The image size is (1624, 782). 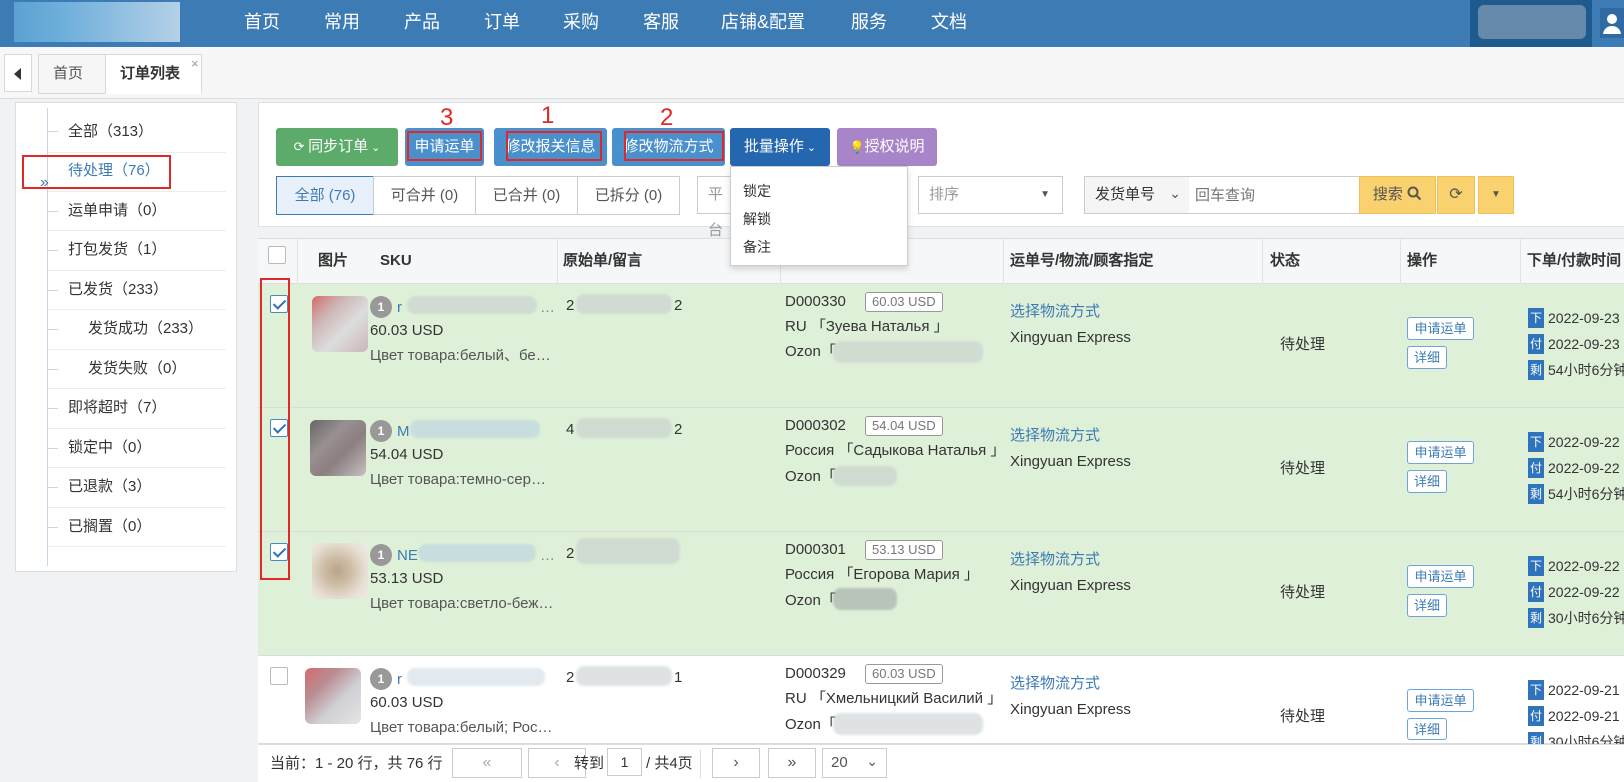 I want to click on search-type-select: 发货单号 ⌄, so click(x=1137, y=195).